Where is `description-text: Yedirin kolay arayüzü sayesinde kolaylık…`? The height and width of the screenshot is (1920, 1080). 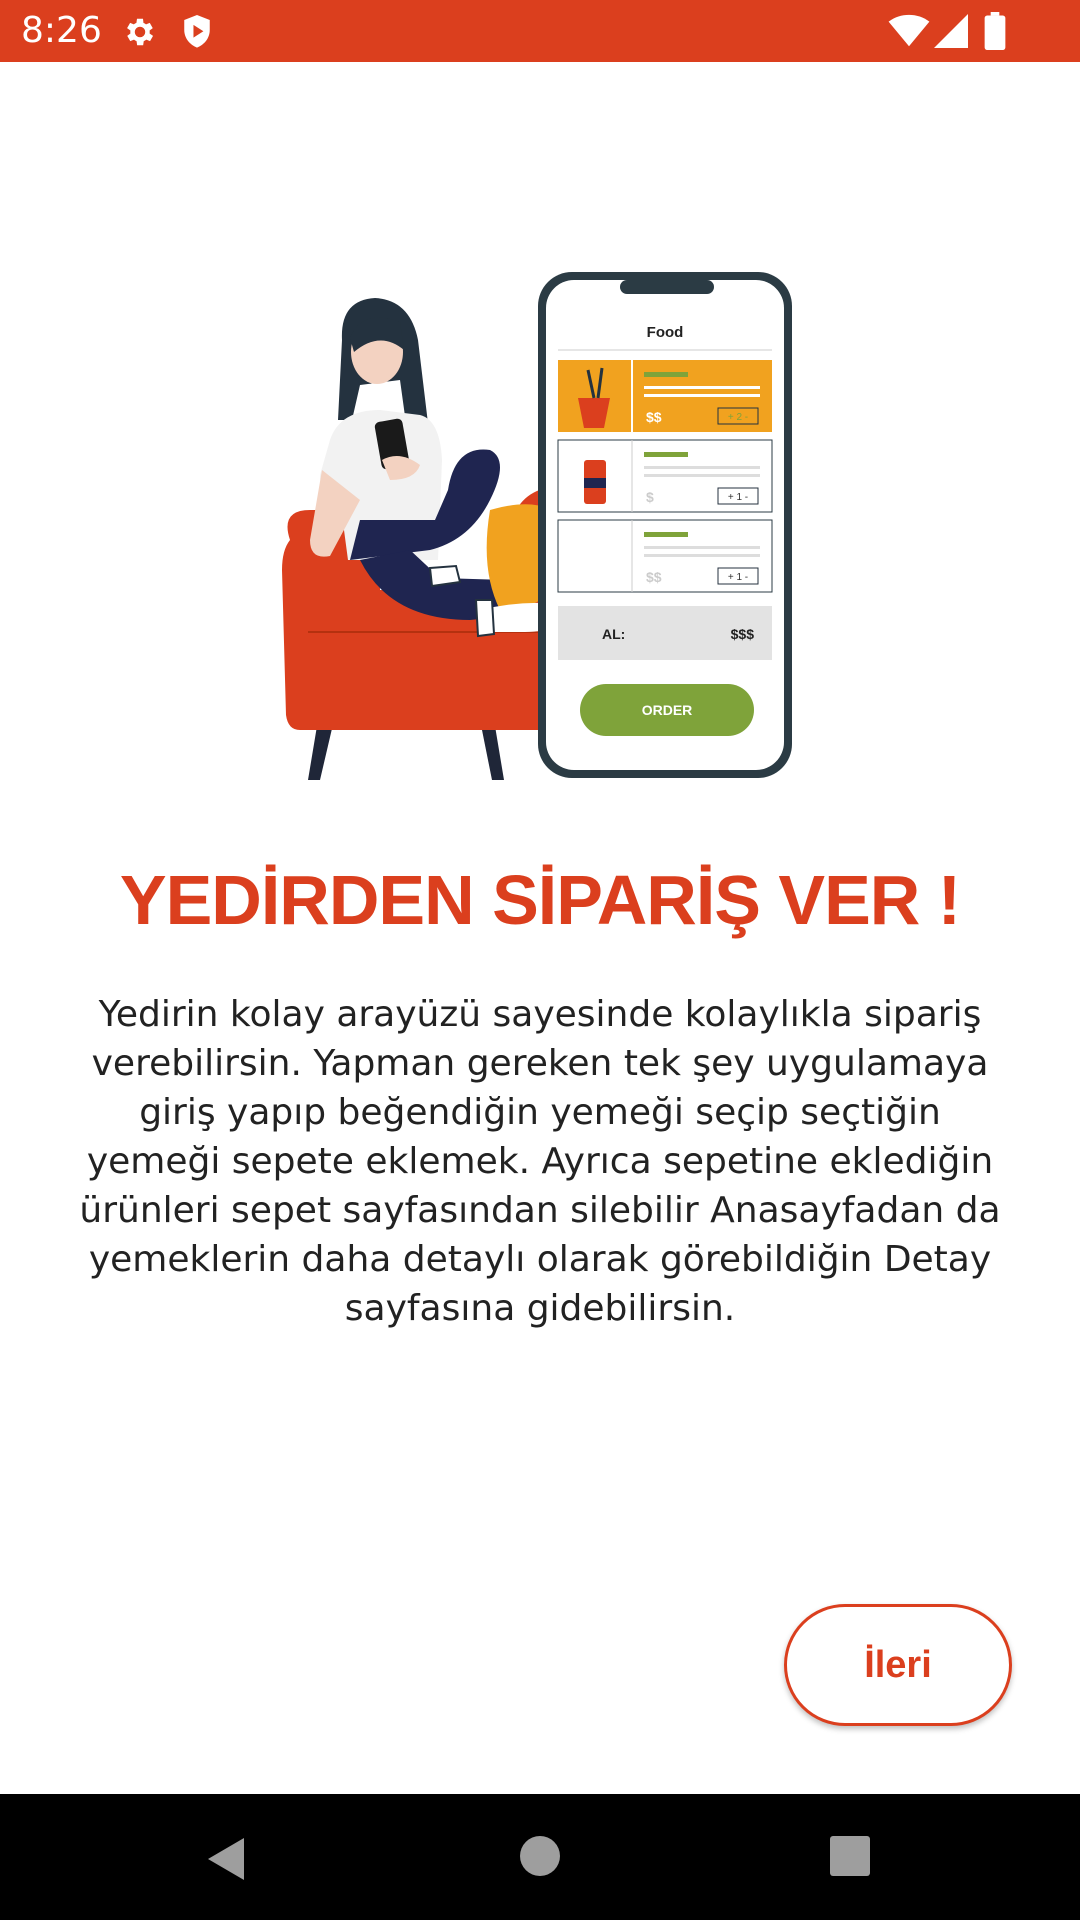 description-text: Yedirin kolay arayüzü sayesinde kolaylık… is located at coordinates (540, 1161).